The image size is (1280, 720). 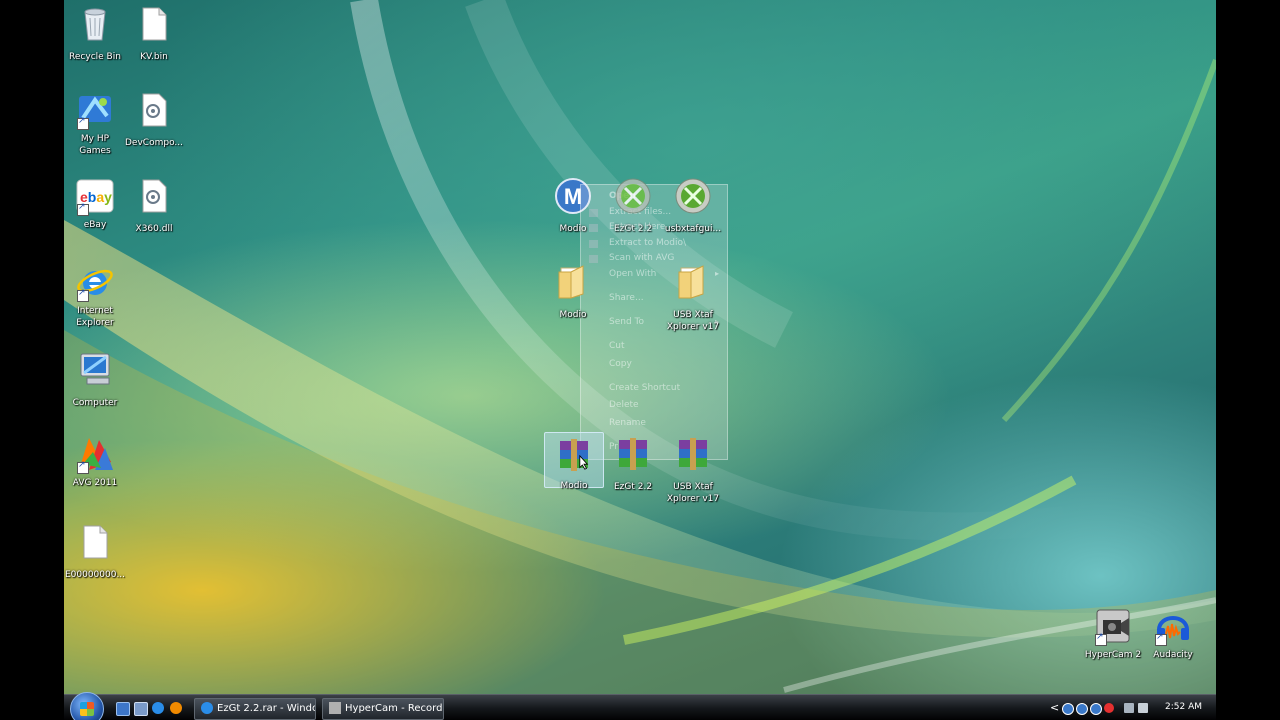 I want to click on menu-item-create-shortcut: Create Shortcut, so click(x=644, y=388).